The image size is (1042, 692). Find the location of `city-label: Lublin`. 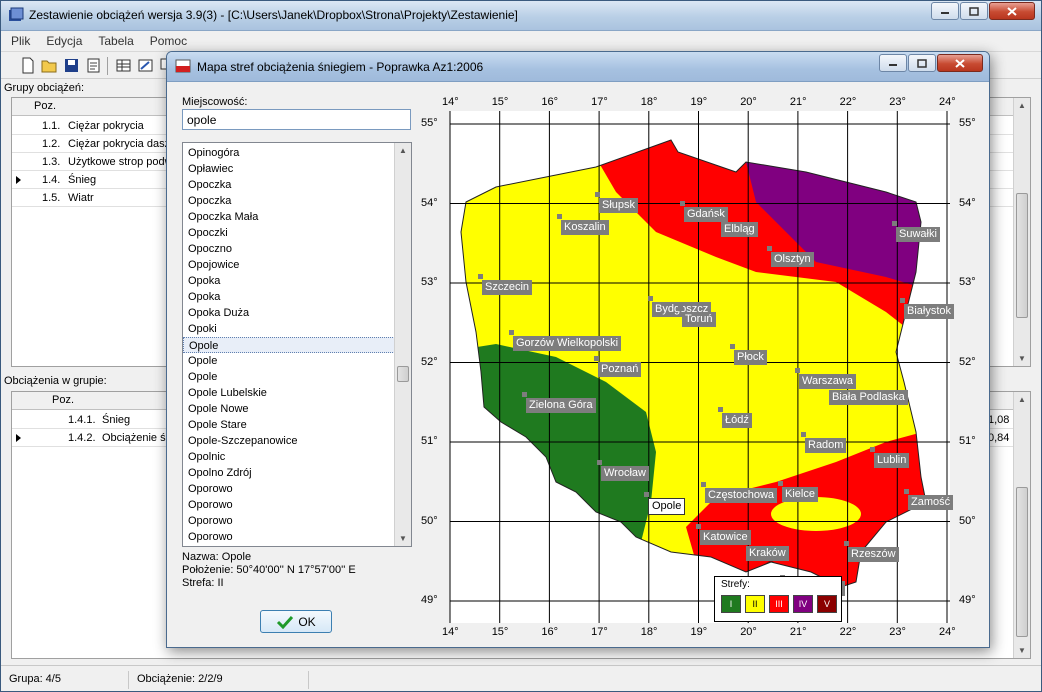

city-label: Lublin is located at coordinates (892, 460).